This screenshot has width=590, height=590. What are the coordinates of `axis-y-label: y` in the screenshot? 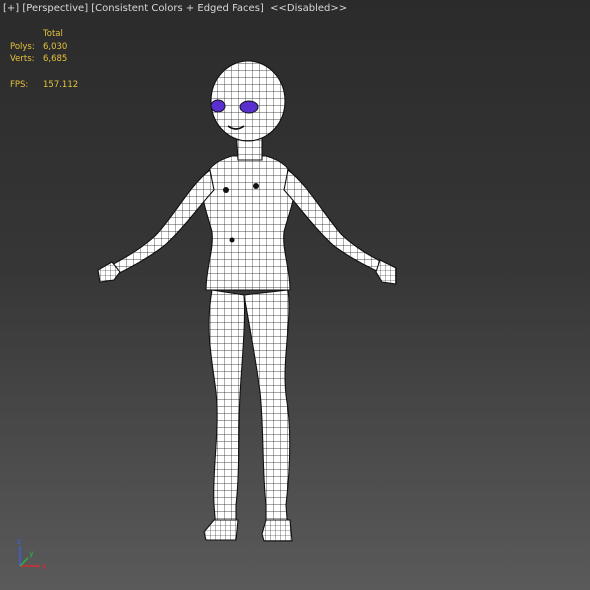 It's located at (31, 553).